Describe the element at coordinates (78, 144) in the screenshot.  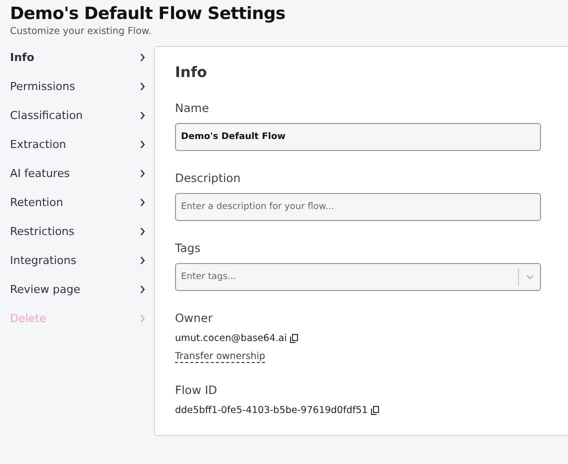
I see `sidebar-item: Extraction` at that location.